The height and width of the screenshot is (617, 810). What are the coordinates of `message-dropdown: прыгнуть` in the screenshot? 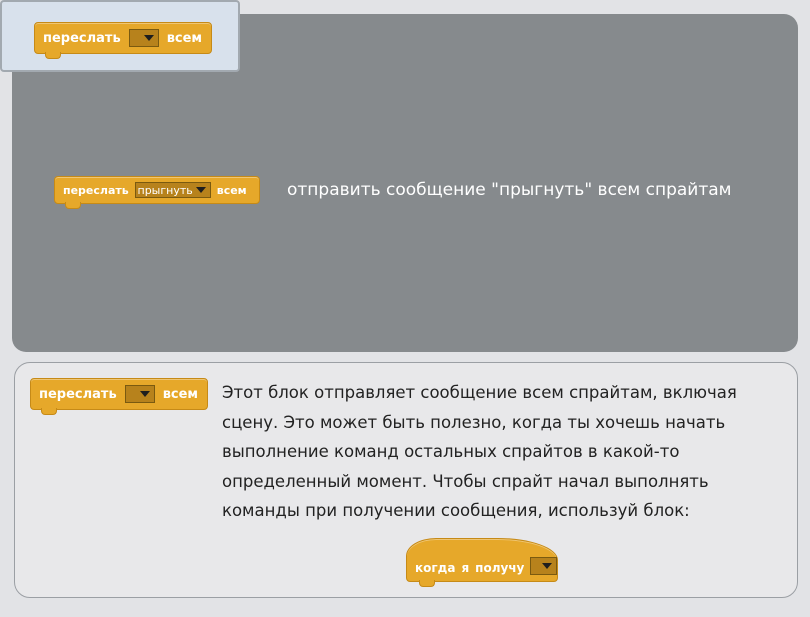 It's located at (172, 190).